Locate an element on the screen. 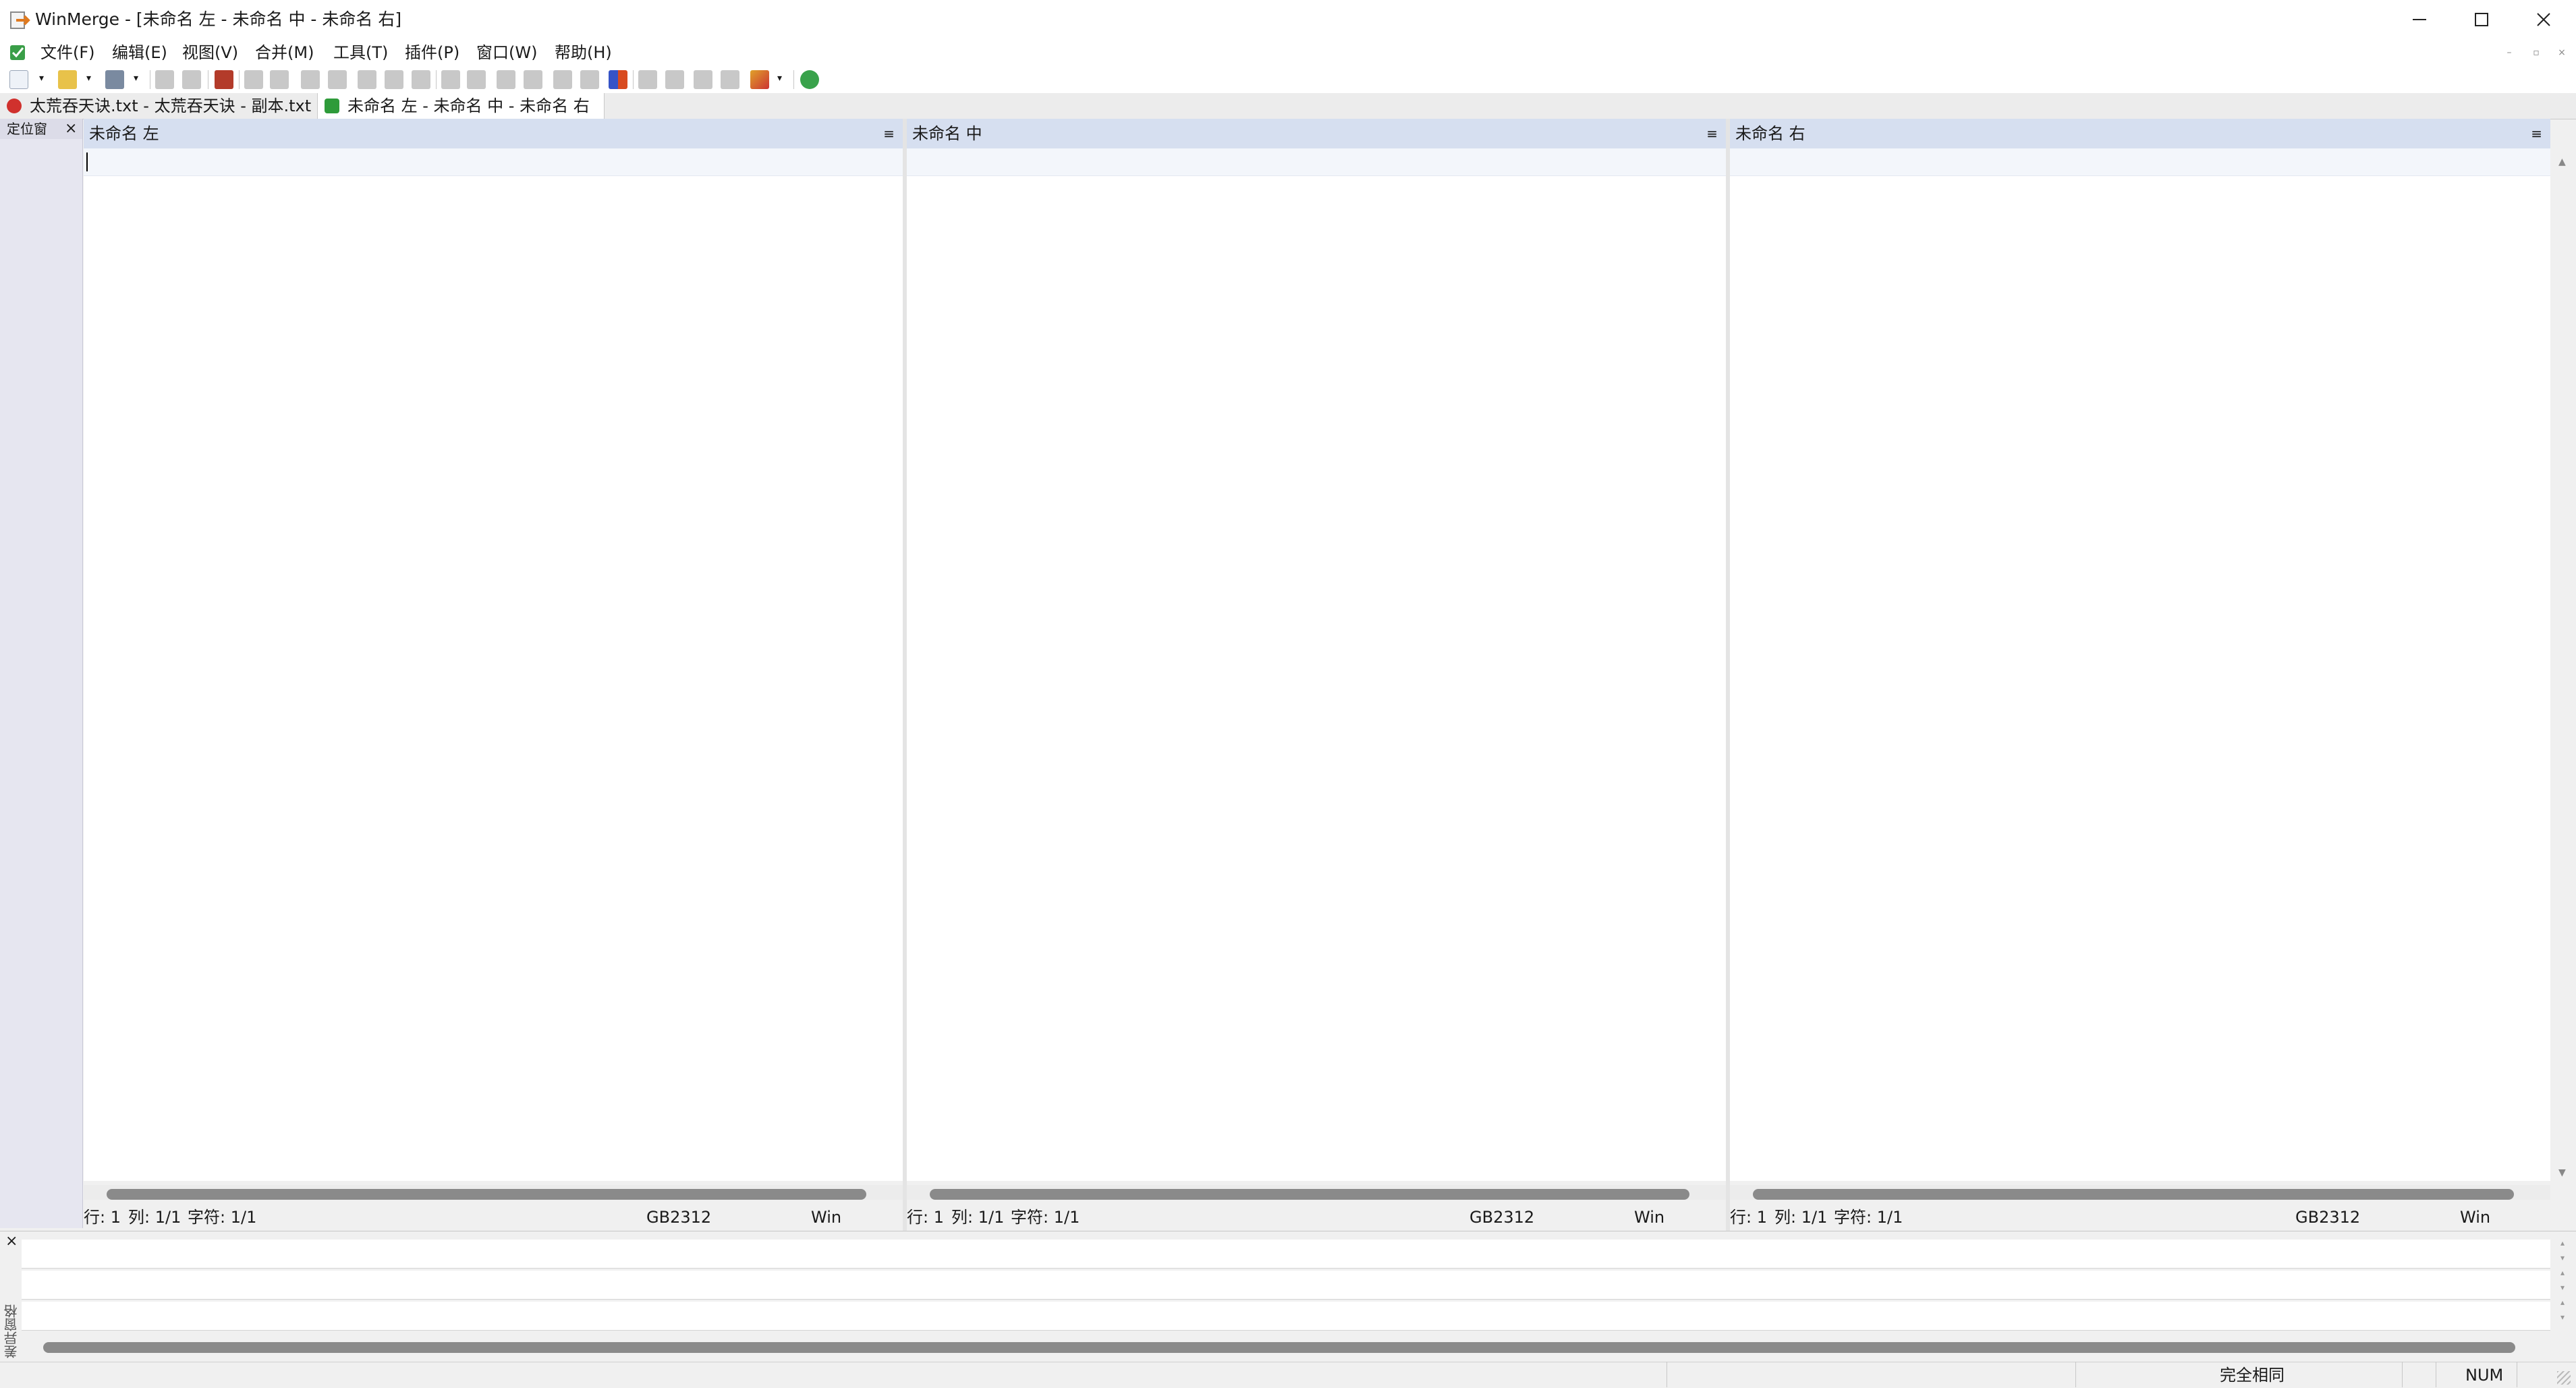 The height and width of the screenshot is (1388, 2576). menu-file: 文件(F) is located at coordinates (67, 52).